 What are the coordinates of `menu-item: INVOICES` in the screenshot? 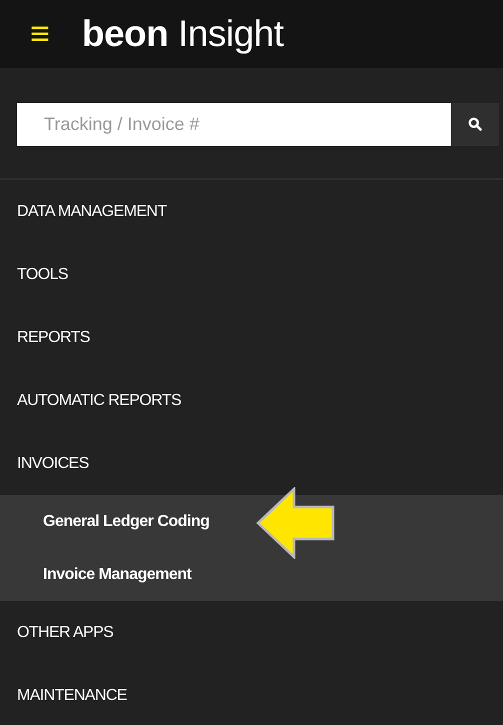 It's located at (53, 463).